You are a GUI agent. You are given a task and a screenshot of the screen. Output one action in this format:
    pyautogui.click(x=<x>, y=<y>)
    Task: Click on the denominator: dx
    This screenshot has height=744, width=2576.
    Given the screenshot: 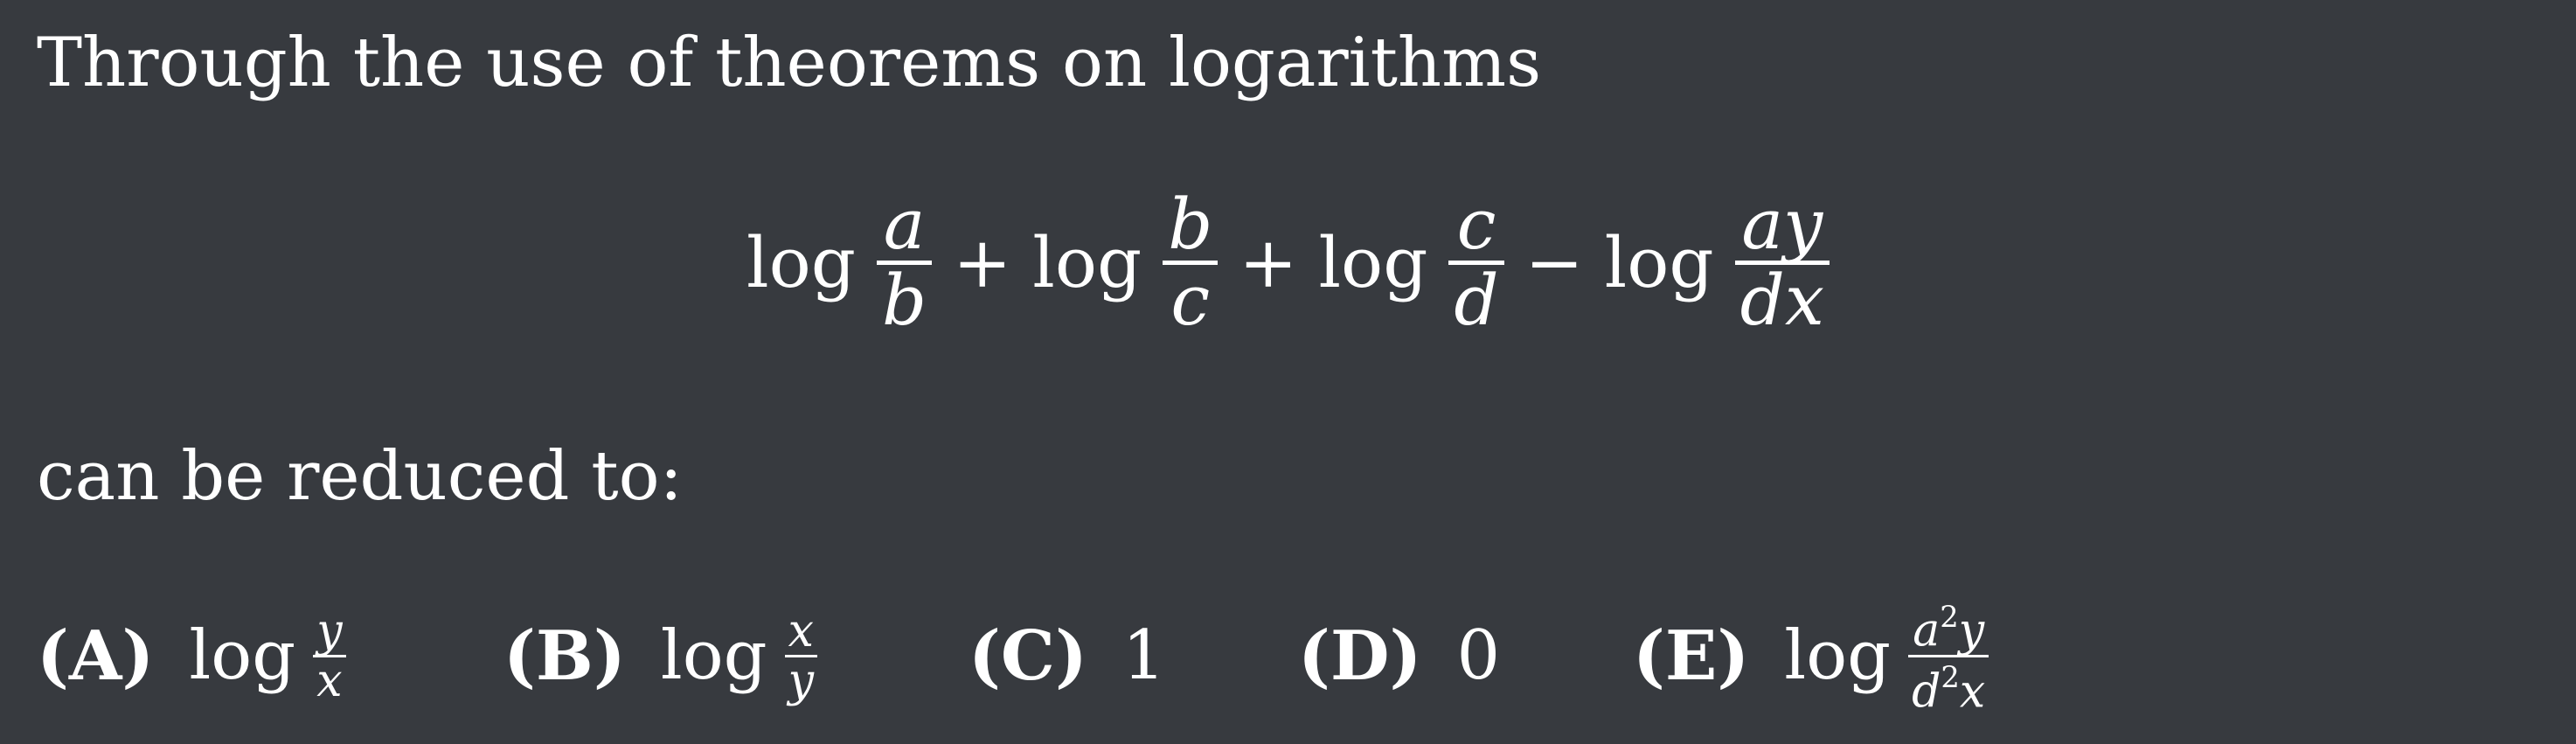 What is the action you would take?
    pyautogui.click(x=1781, y=300)
    